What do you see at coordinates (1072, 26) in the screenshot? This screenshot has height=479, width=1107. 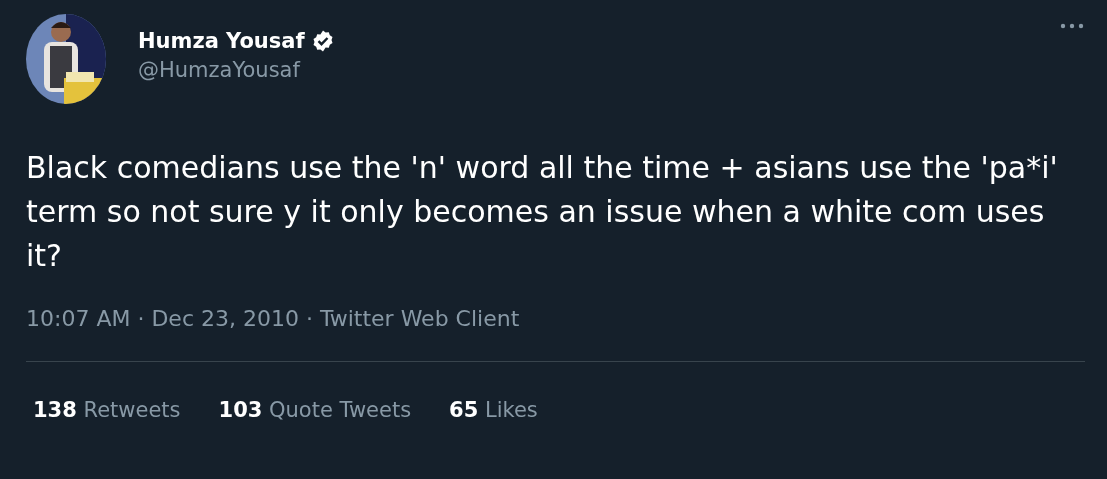 I see `more-icon` at bounding box center [1072, 26].